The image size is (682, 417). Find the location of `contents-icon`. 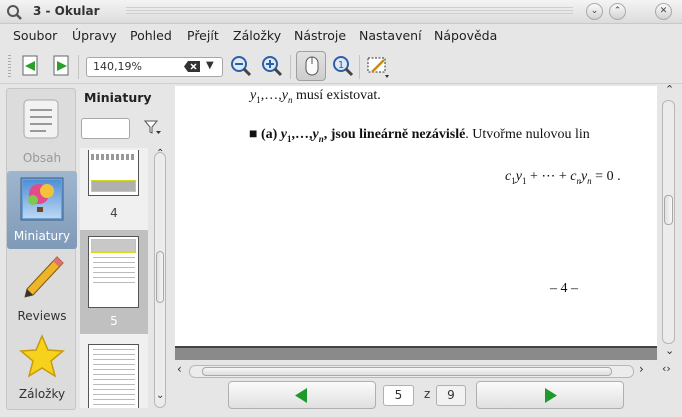

contents-icon is located at coordinates (41, 119).